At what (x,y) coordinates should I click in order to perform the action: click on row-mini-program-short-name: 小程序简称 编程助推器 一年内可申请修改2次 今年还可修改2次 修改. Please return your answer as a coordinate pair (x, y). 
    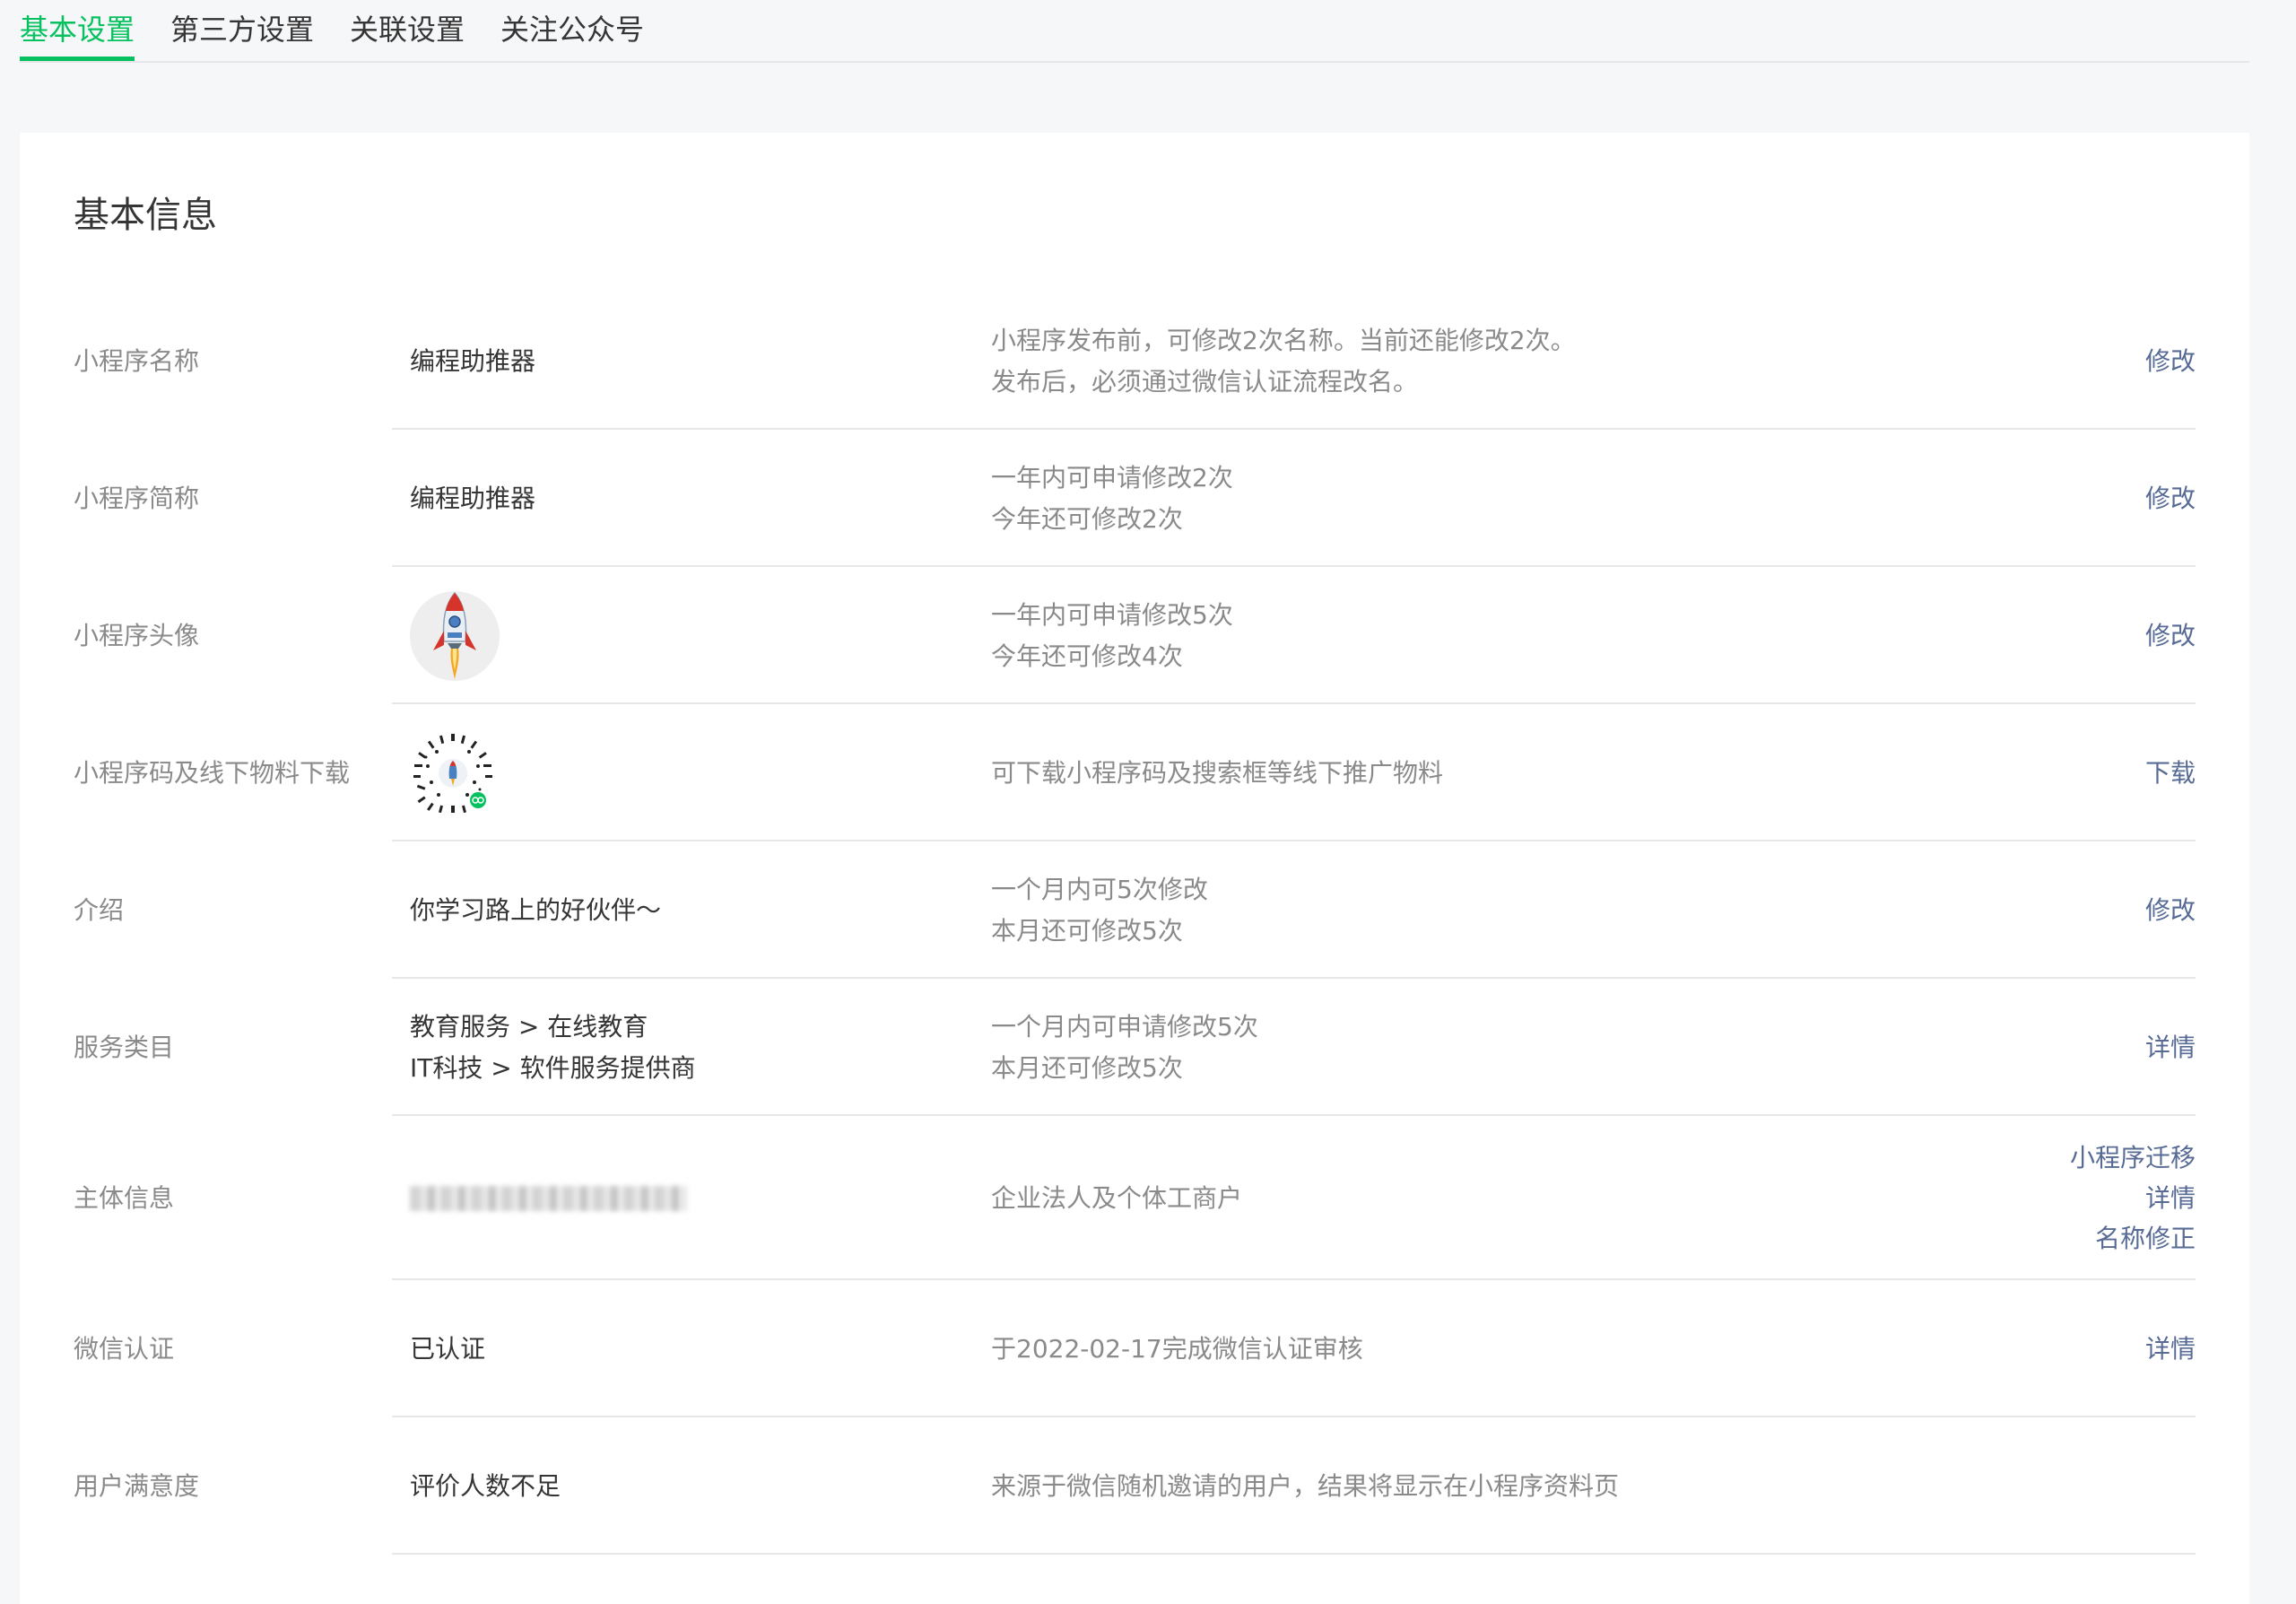
    Looking at the image, I should click on (1134, 498).